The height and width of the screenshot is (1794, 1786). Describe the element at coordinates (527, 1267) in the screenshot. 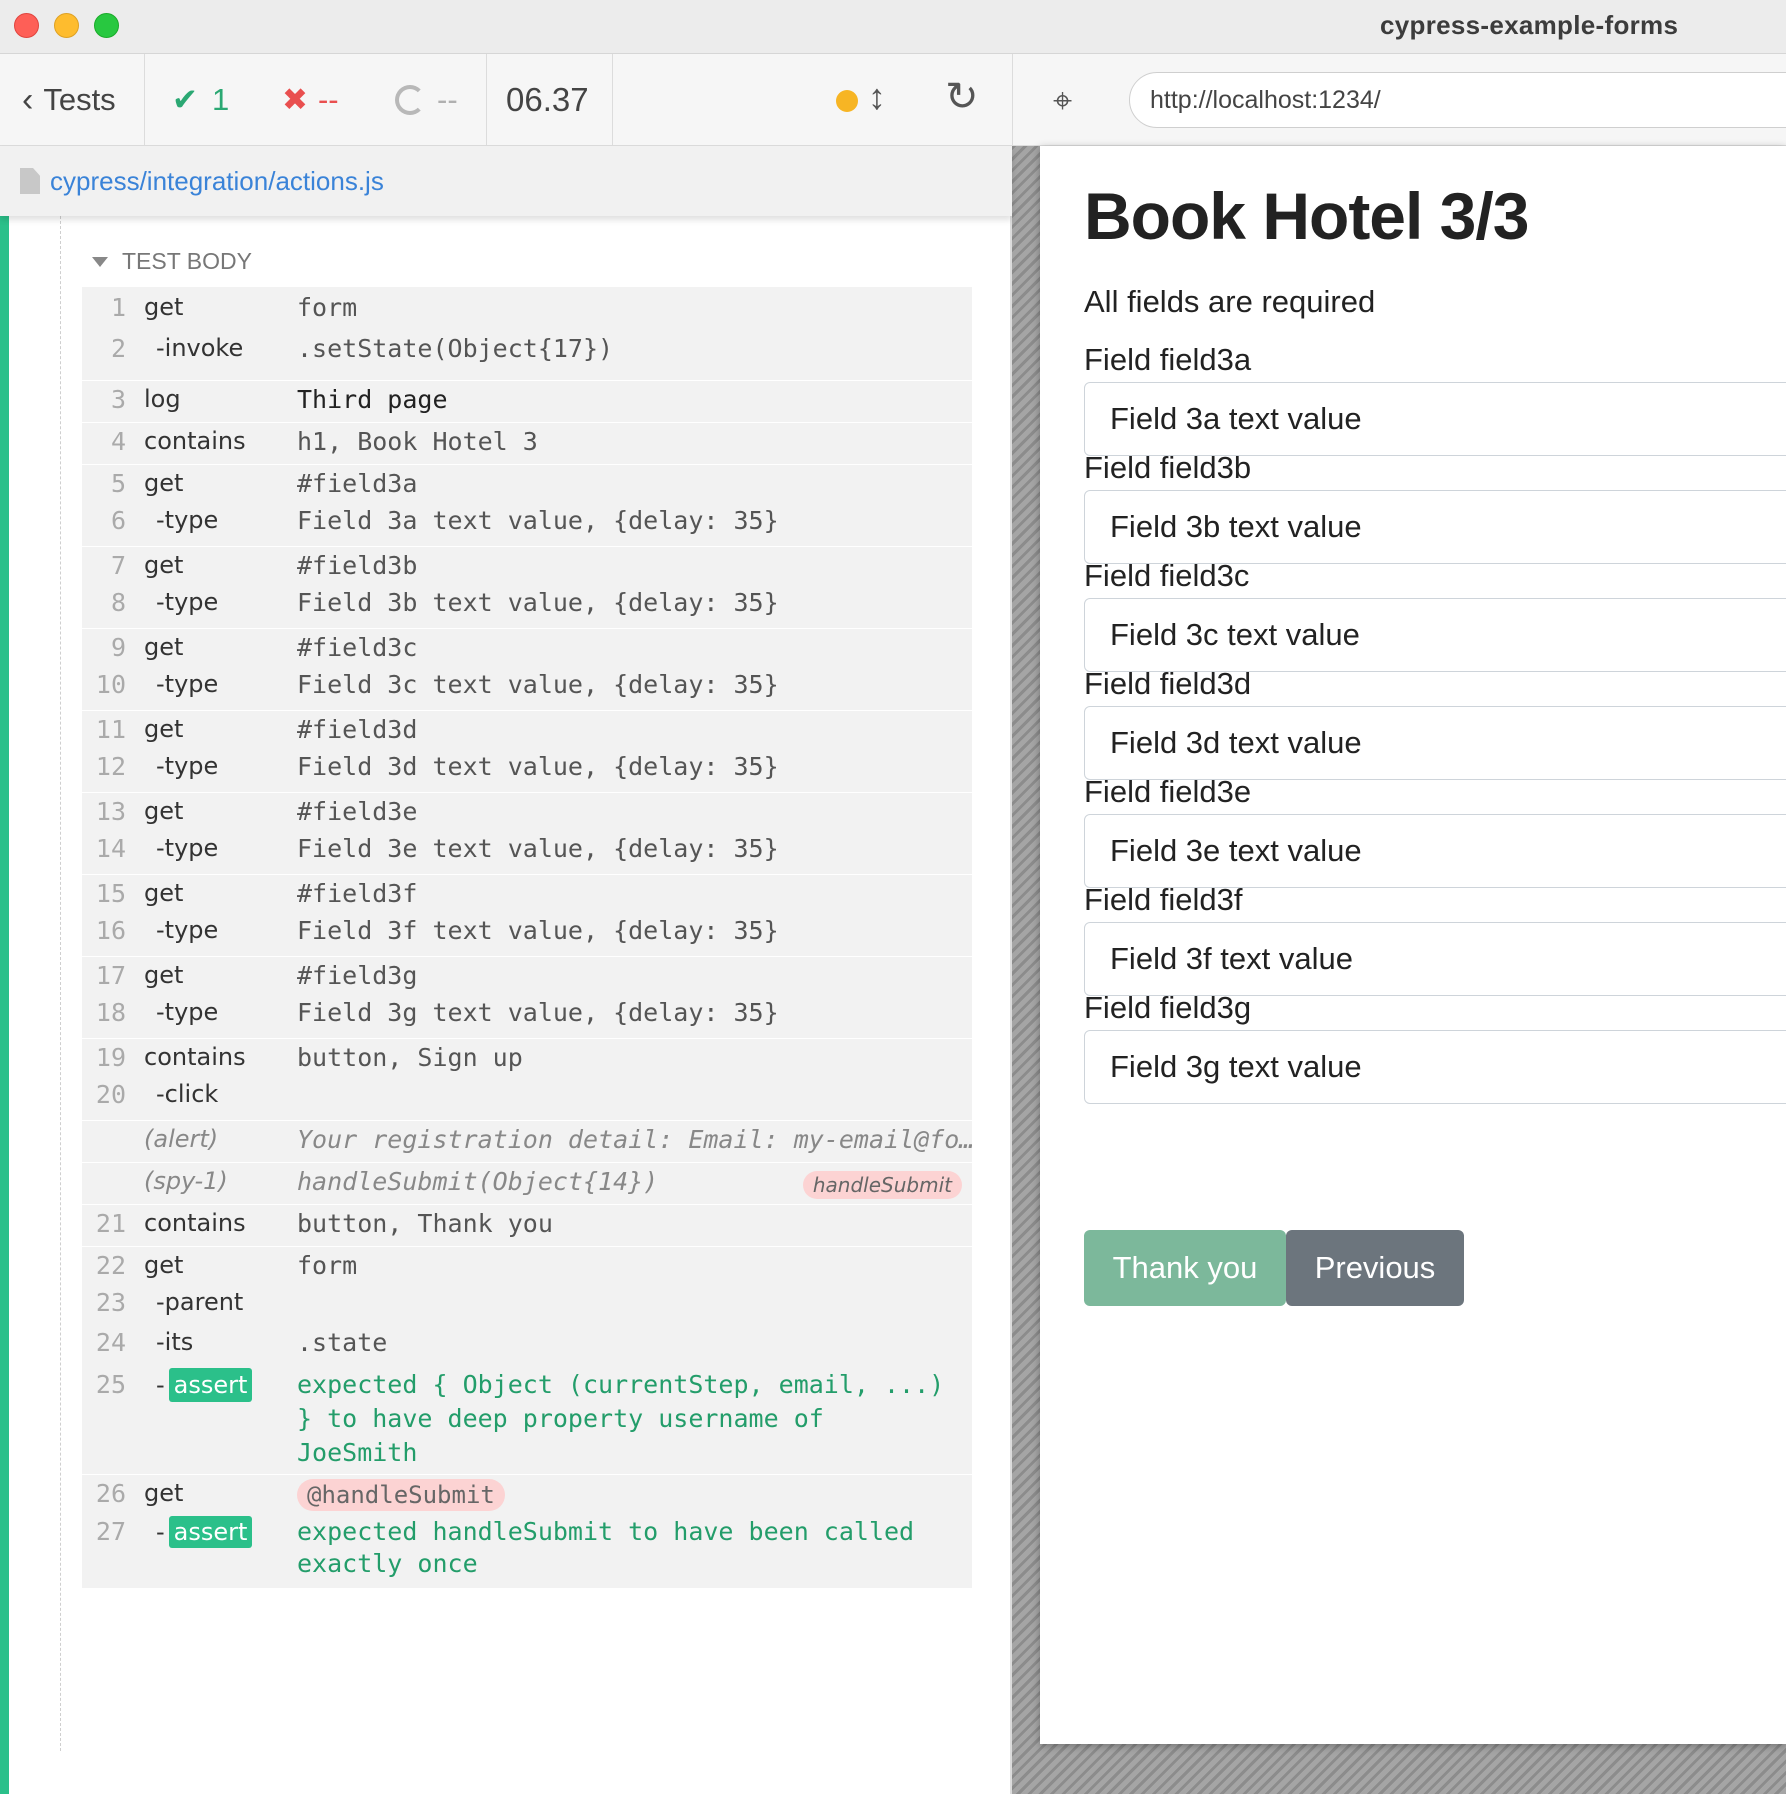

I see `command-row: 22 get form` at that location.